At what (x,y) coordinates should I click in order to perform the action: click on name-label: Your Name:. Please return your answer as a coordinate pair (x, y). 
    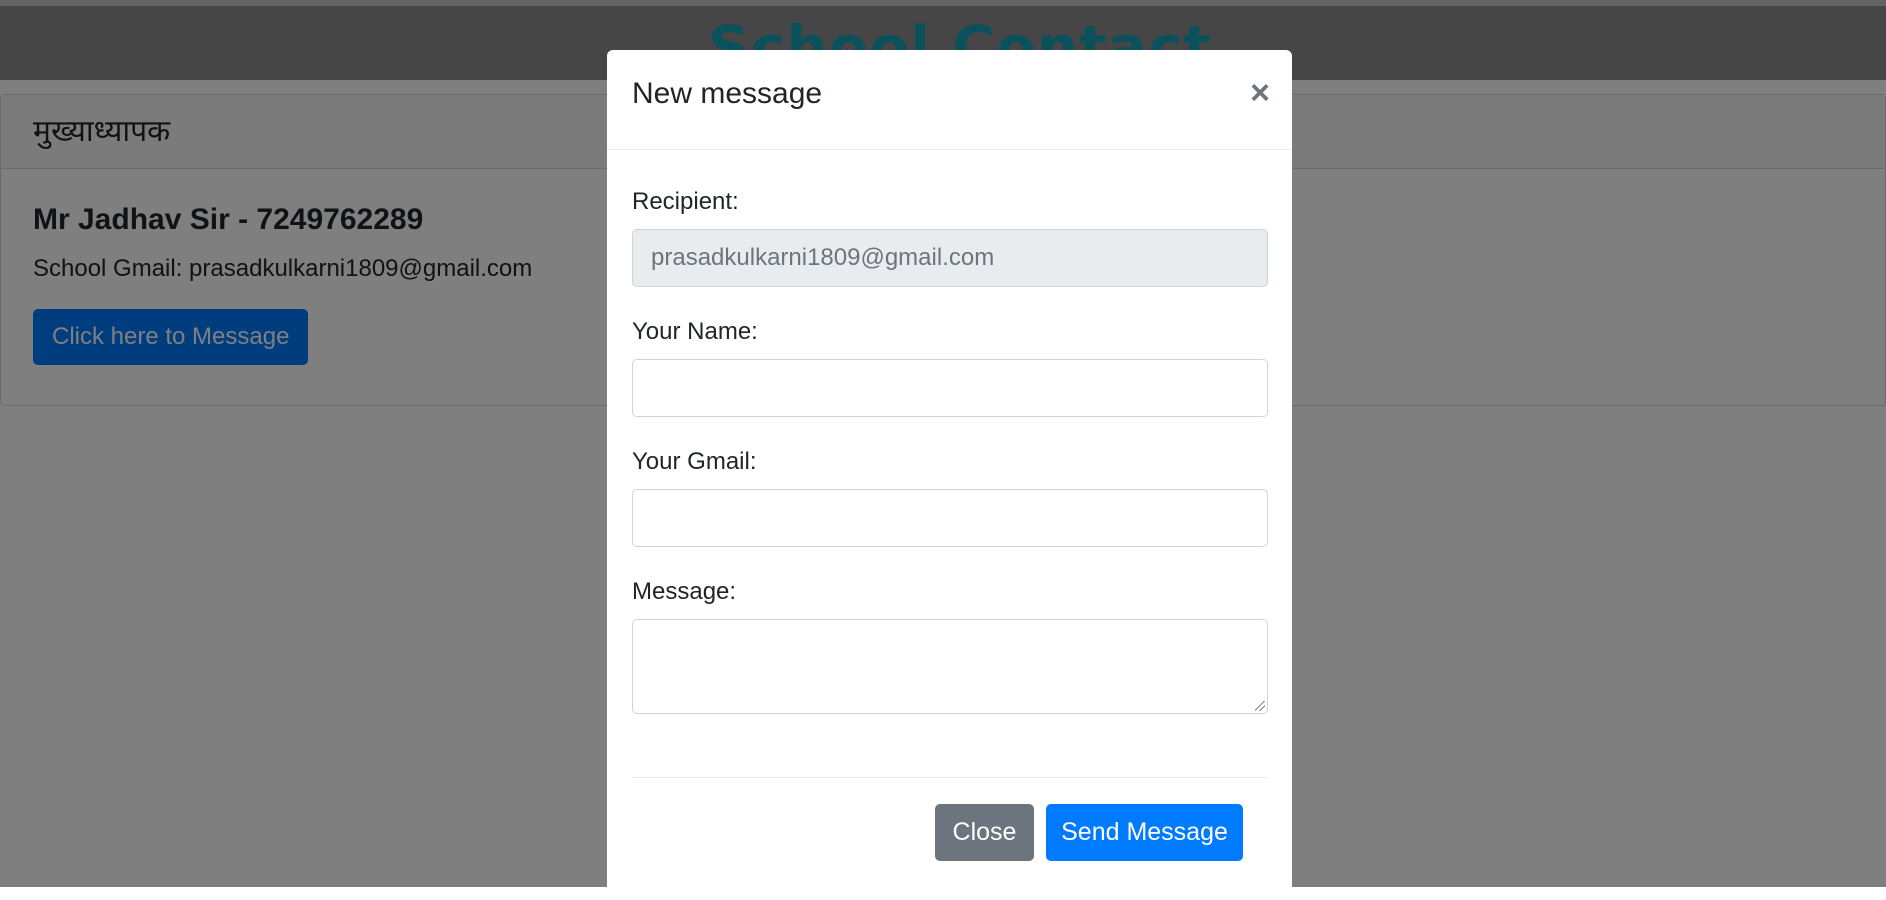
    Looking at the image, I should click on (695, 331).